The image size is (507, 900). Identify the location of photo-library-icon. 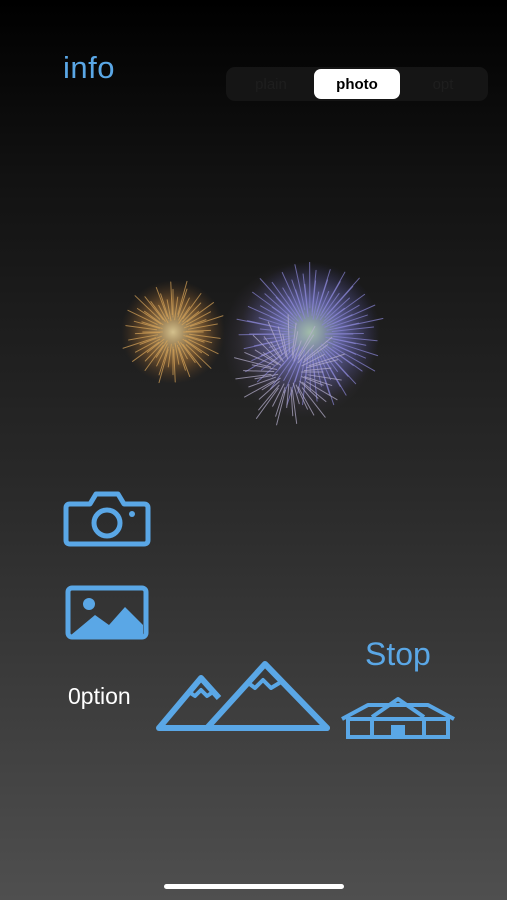
(107, 612).